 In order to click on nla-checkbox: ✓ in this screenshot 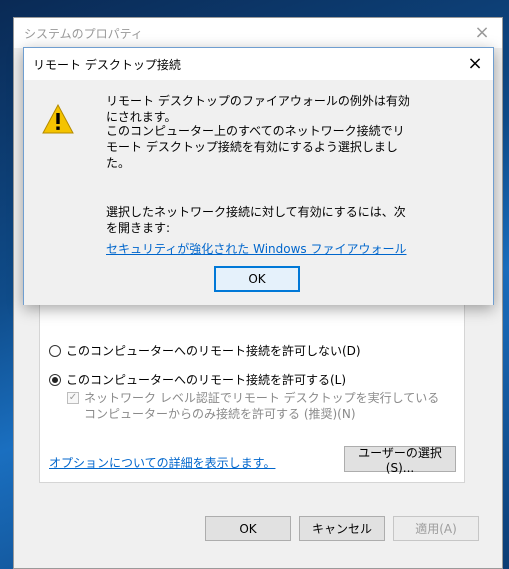, I will do `click(73, 398)`.